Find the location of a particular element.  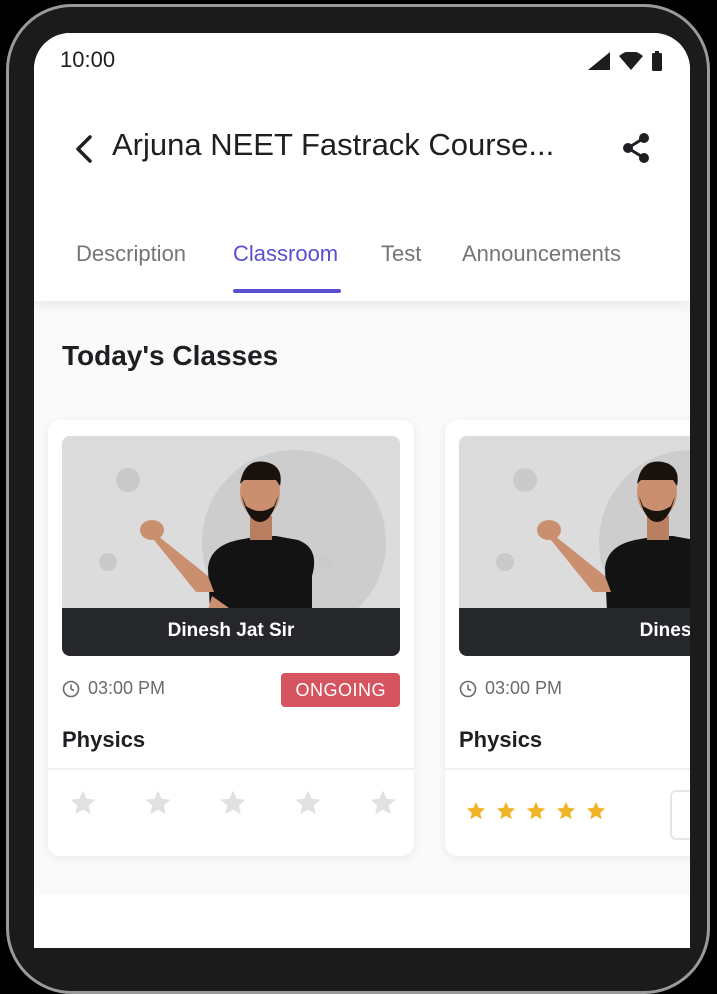

tab-announcements: Announcements is located at coordinates (541, 254).